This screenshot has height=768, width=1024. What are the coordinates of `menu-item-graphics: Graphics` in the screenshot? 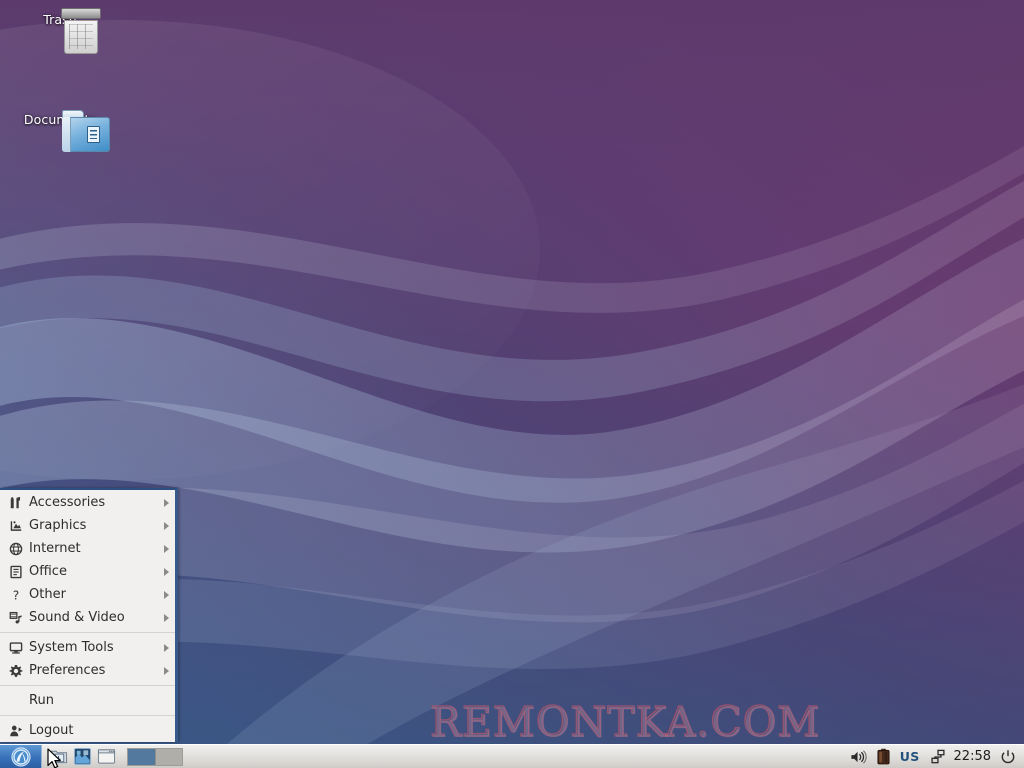 It's located at (87, 525).